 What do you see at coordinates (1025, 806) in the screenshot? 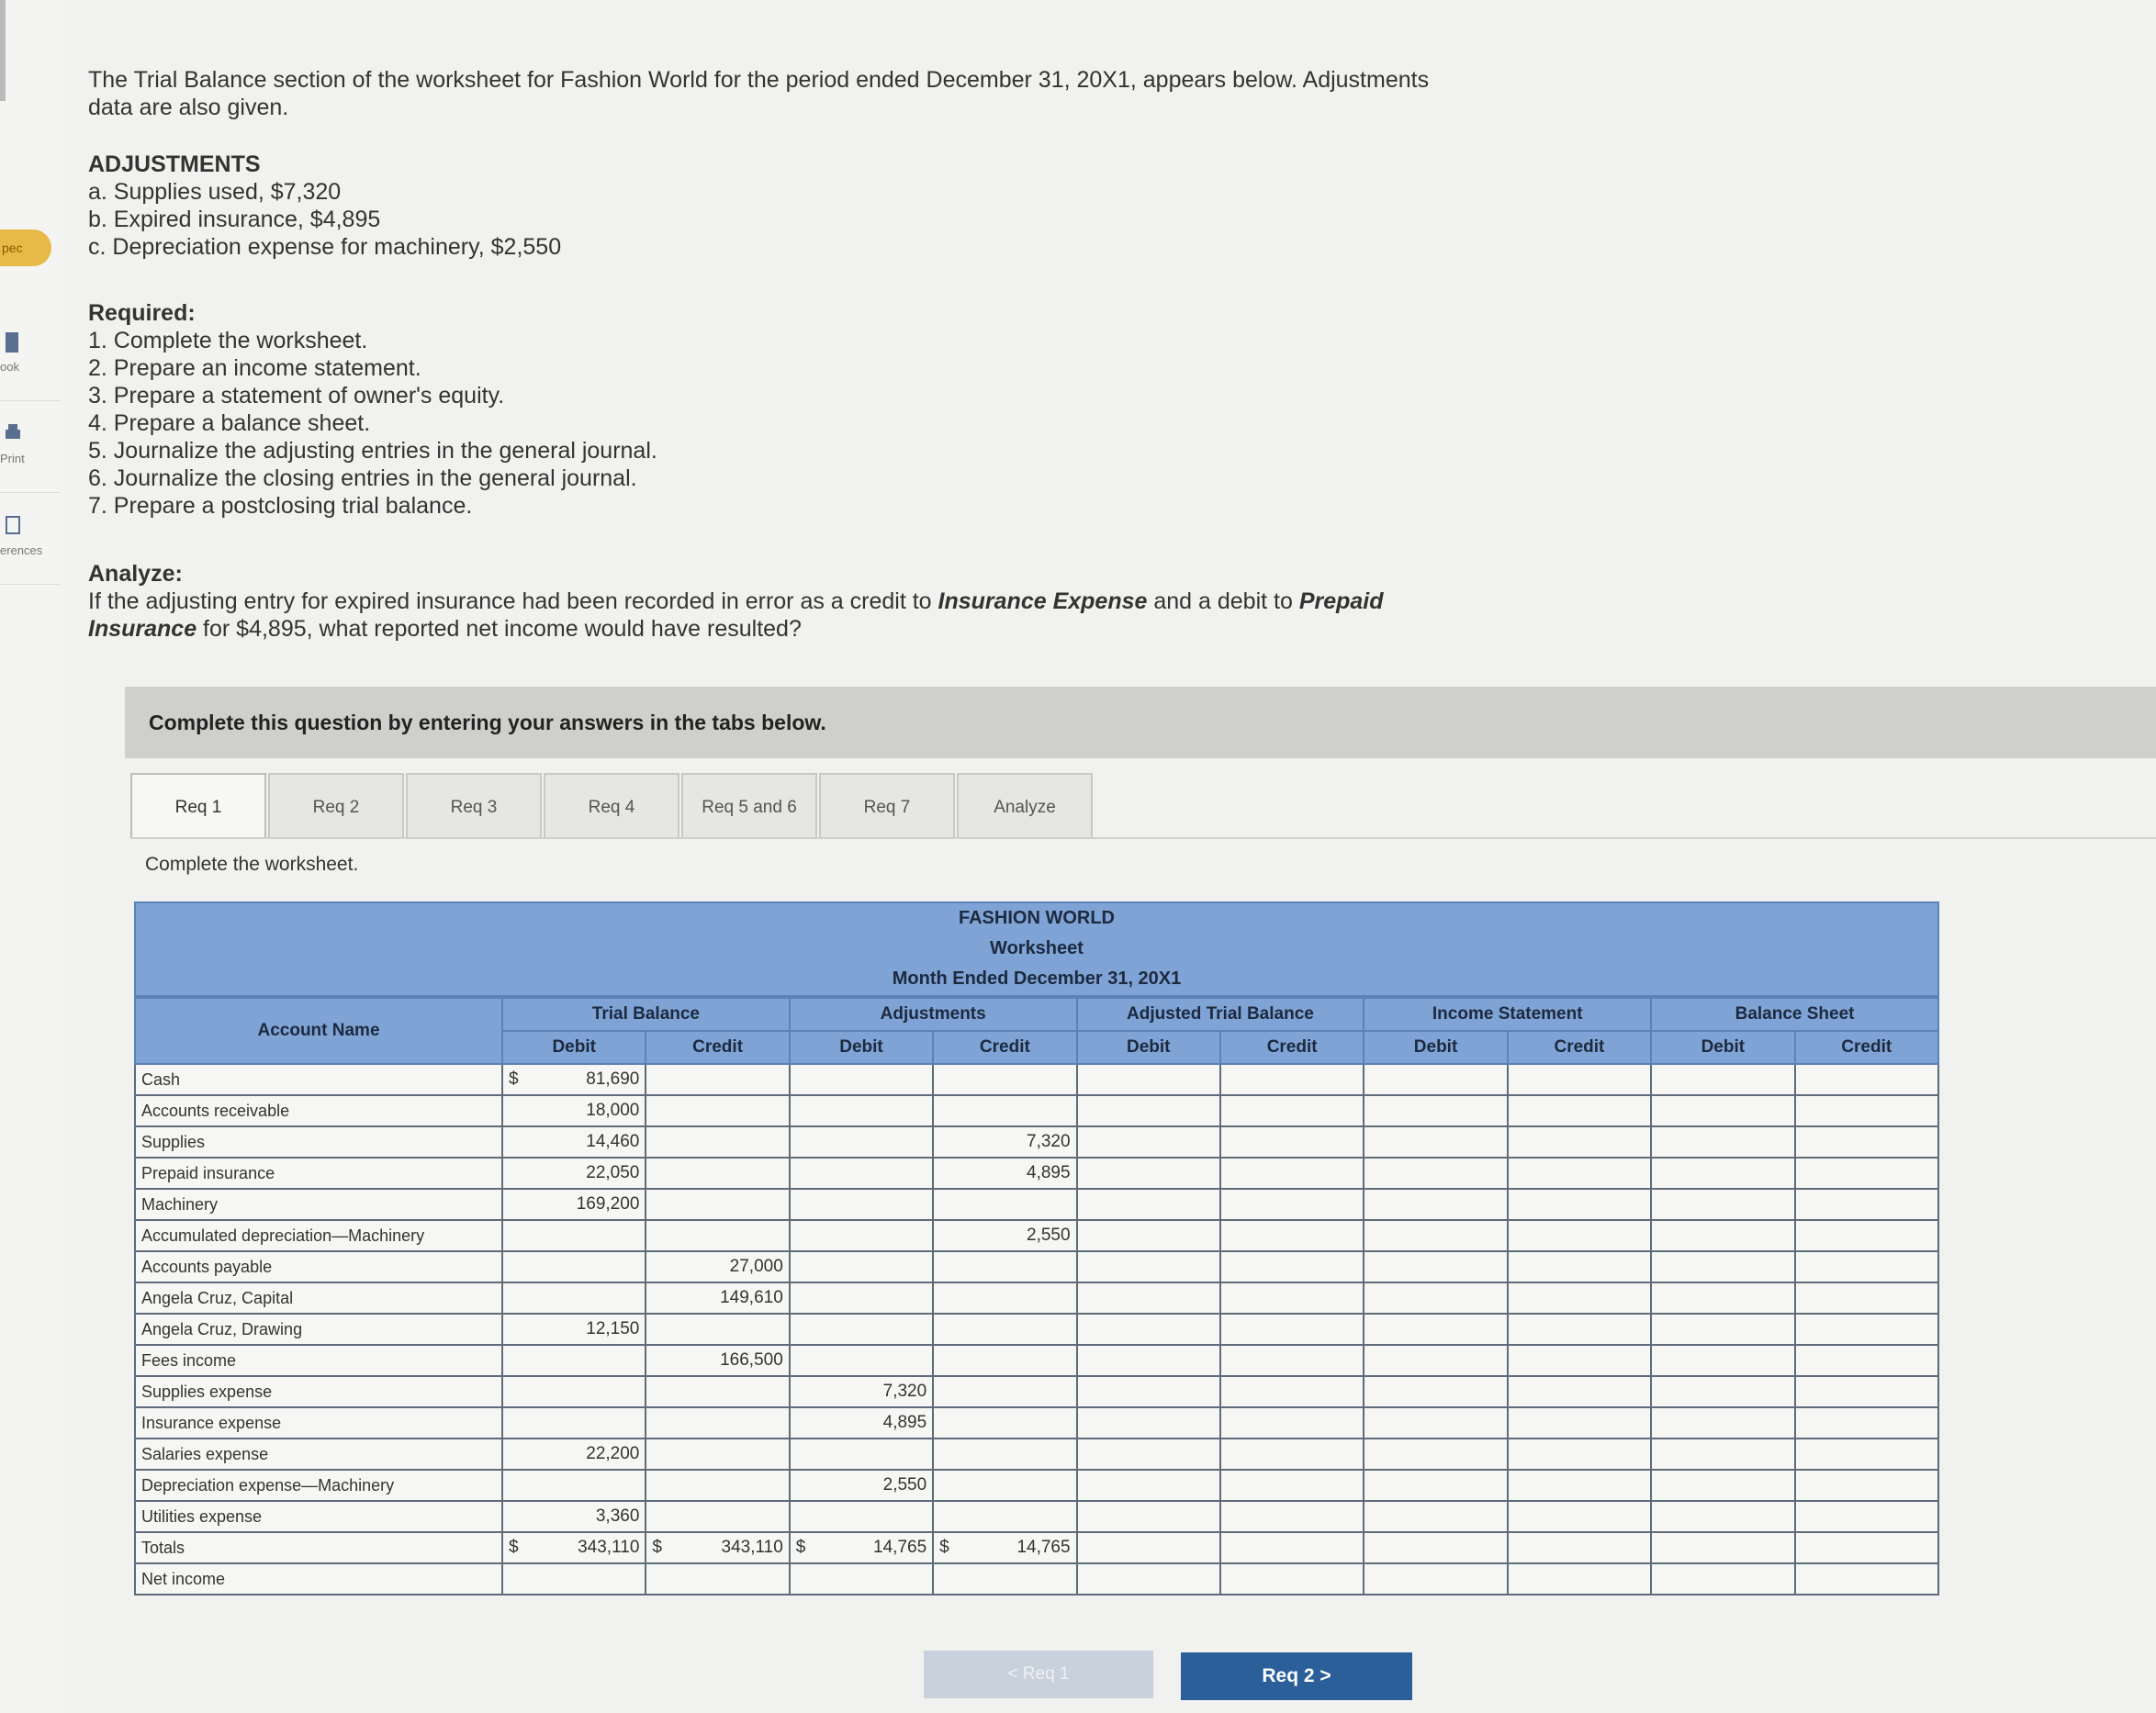
I see `tab-analyze: Analyze` at bounding box center [1025, 806].